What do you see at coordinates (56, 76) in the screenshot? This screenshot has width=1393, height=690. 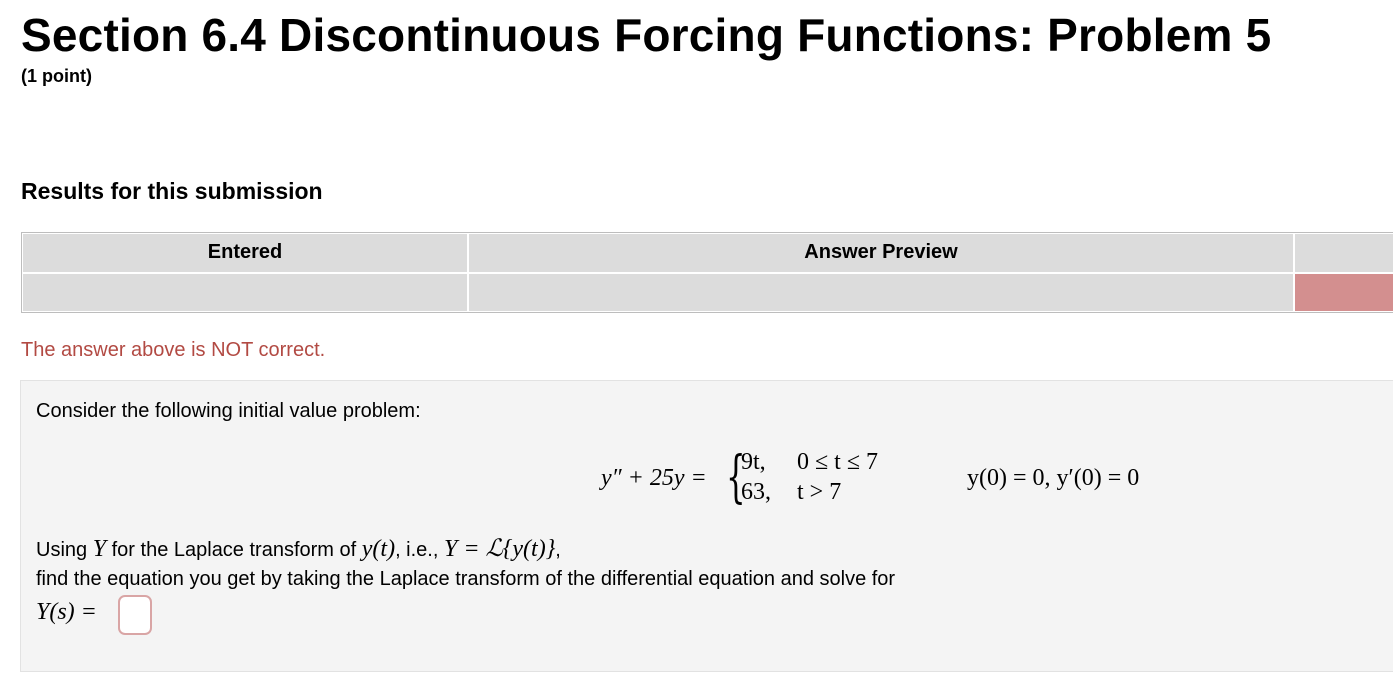 I see `points-label: (1 point)` at bounding box center [56, 76].